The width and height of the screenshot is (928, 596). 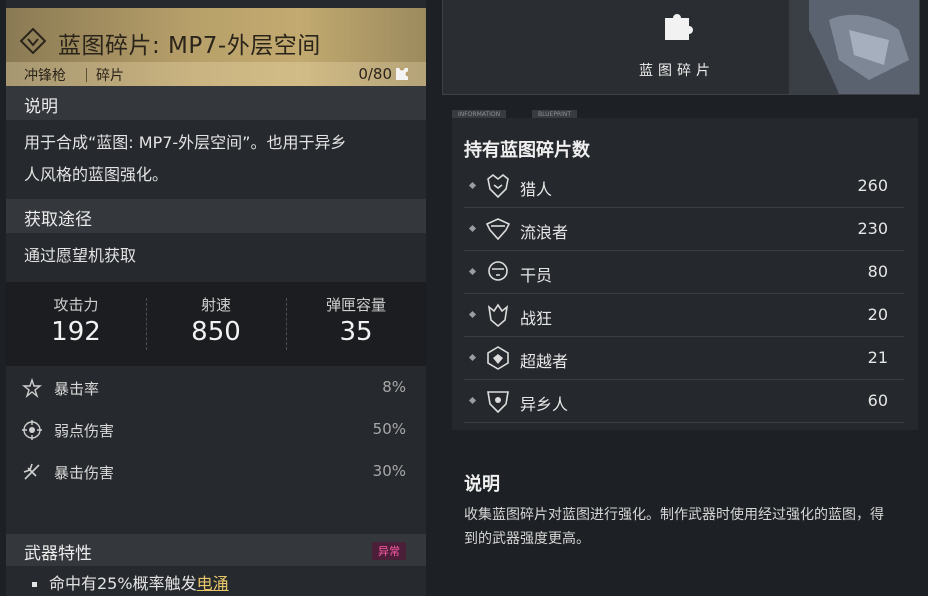 What do you see at coordinates (31, 471) in the screenshot?
I see `crit-damage-icon` at bounding box center [31, 471].